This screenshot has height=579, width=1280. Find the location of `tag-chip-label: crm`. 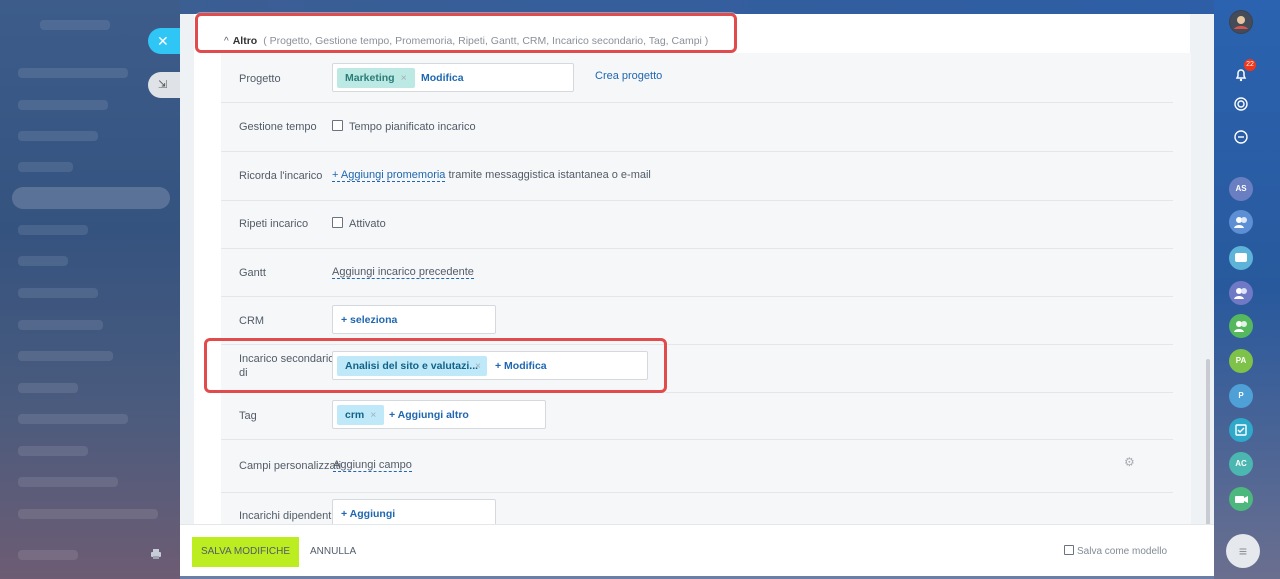

tag-chip-label: crm is located at coordinates (355, 415).